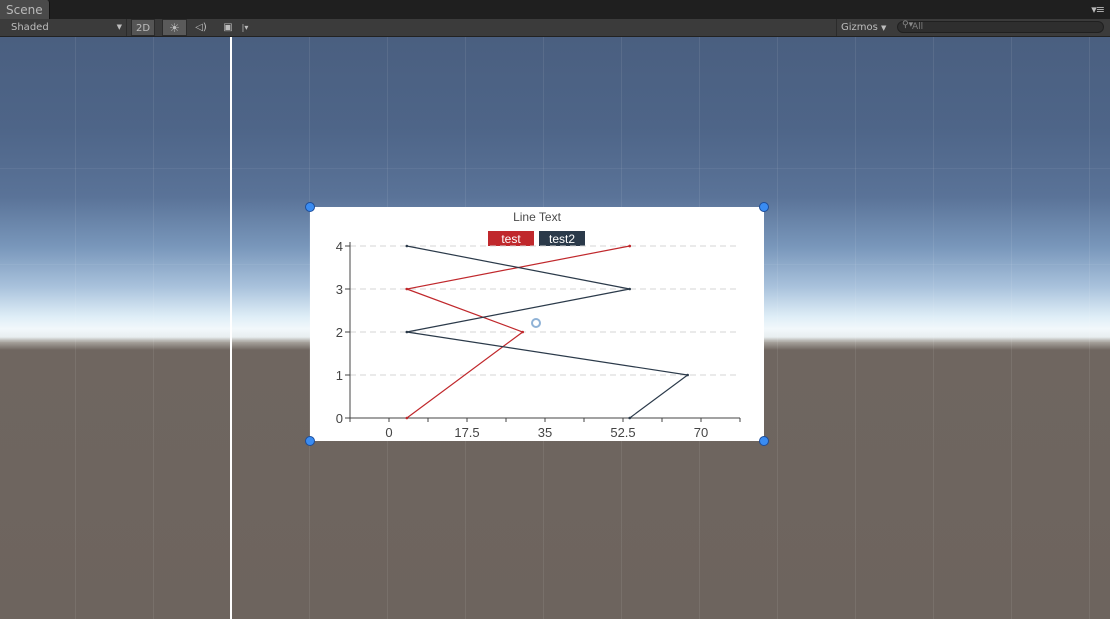 The width and height of the screenshot is (1110, 619). Describe the element at coordinates (231, 328) in the screenshot. I see `camera-bounds-line` at that location.